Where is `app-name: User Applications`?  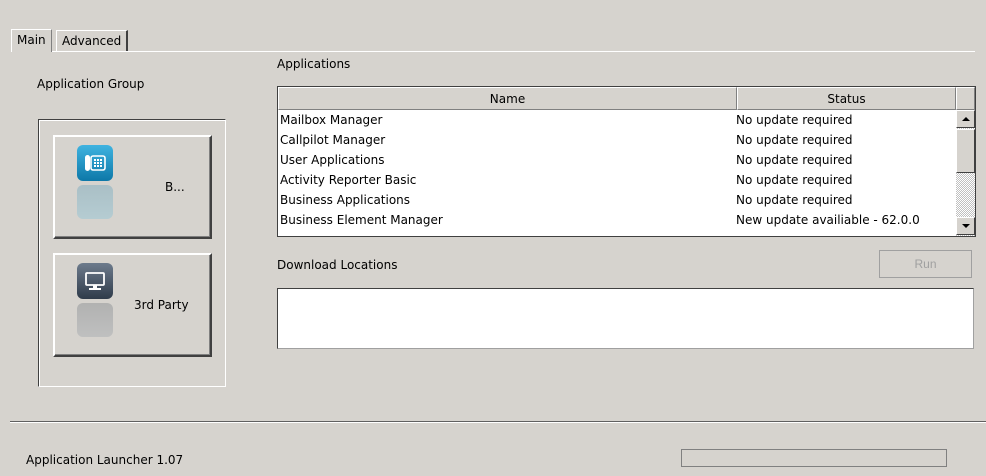
app-name: User Applications is located at coordinates (332, 160).